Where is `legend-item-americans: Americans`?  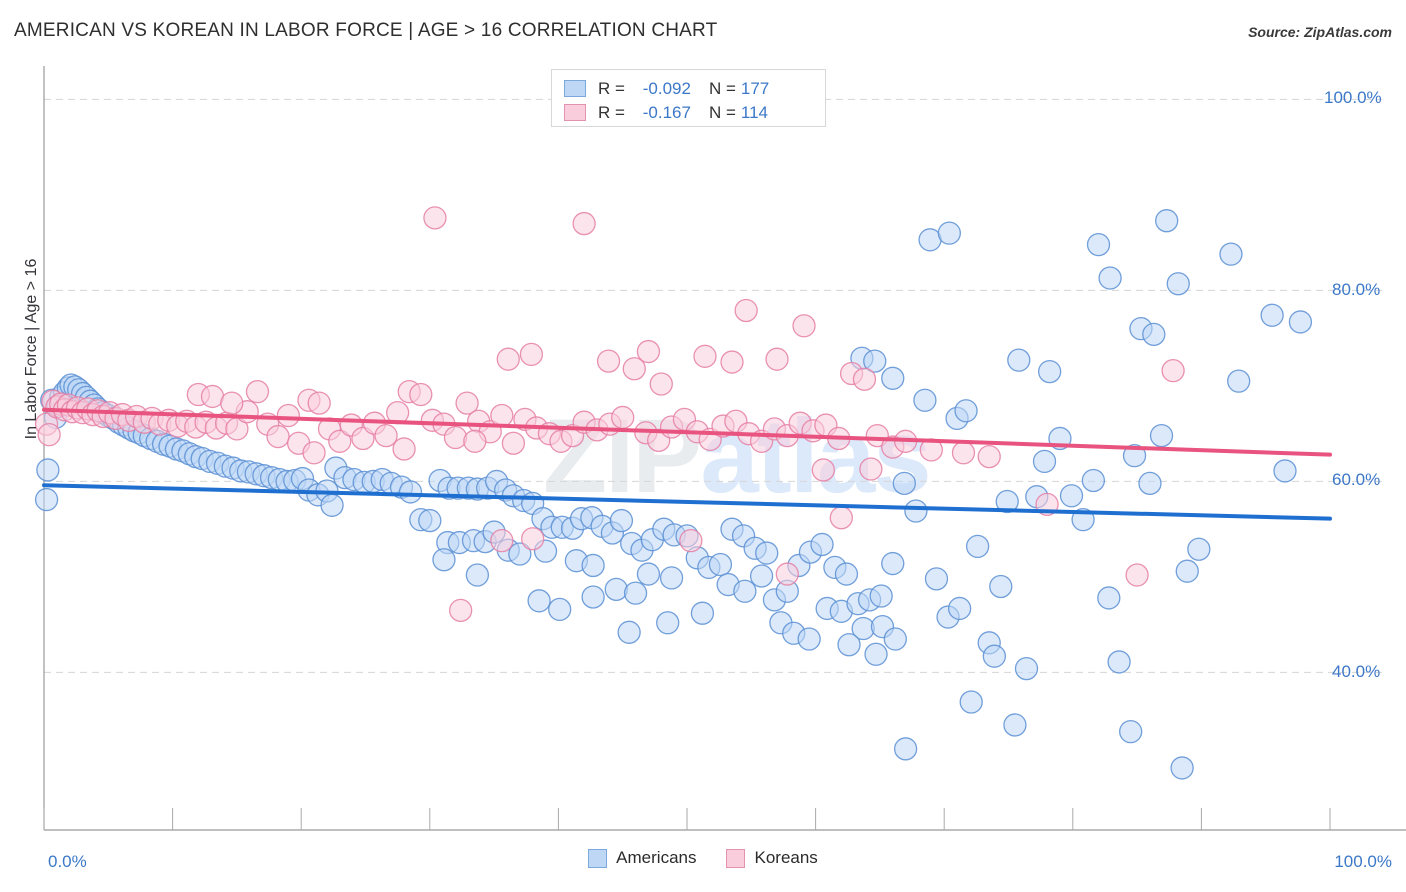 legend-item-americans: Americans is located at coordinates (642, 858).